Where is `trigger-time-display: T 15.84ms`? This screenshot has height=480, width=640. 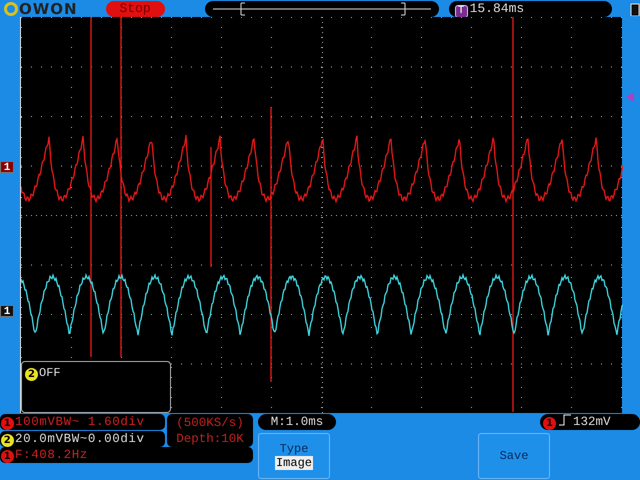
trigger-time-display: T 15.84ms is located at coordinates (530, 8).